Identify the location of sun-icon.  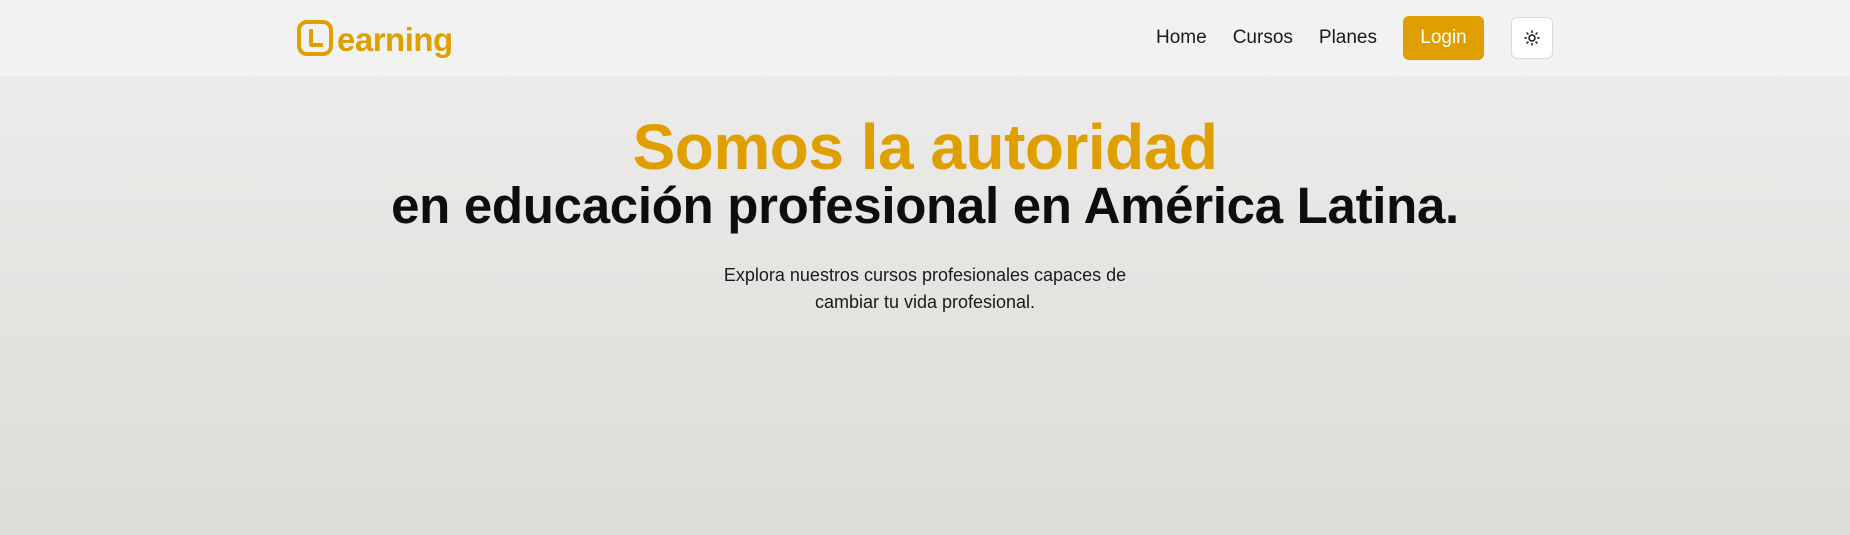
(1532, 38).